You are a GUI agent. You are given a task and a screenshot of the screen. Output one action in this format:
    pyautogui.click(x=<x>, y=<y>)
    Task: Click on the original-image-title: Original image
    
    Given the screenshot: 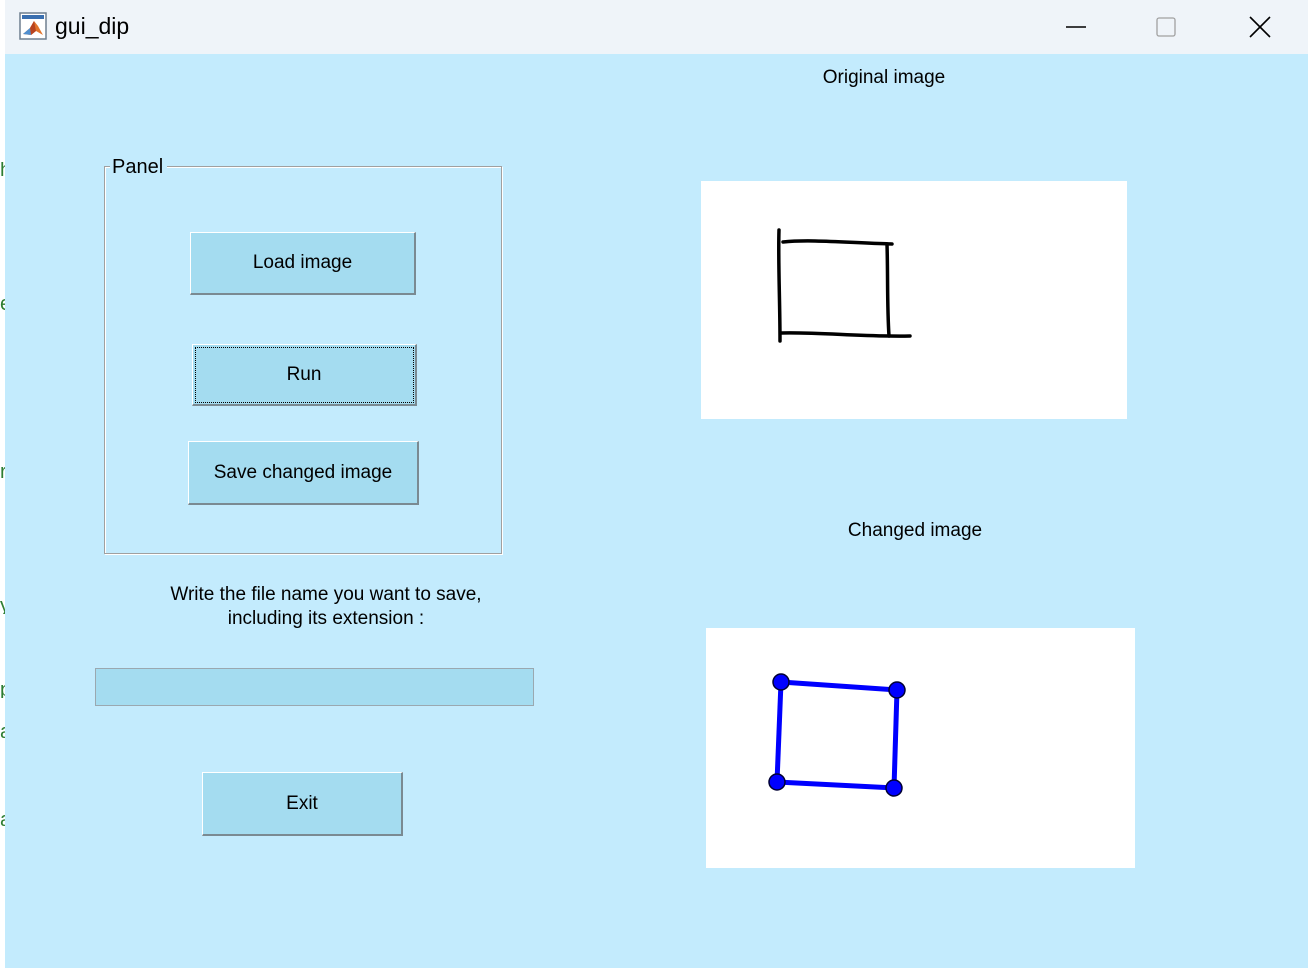 What is the action you would take?
    pyautogui.click(x=884, y=77)
    